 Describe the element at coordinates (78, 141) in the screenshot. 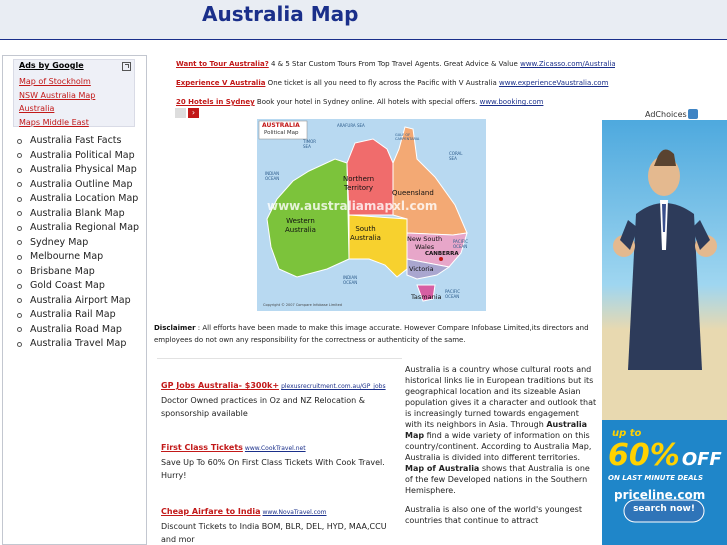

I see `sidebar-nav-item: Australia Fast Facts` at that location.